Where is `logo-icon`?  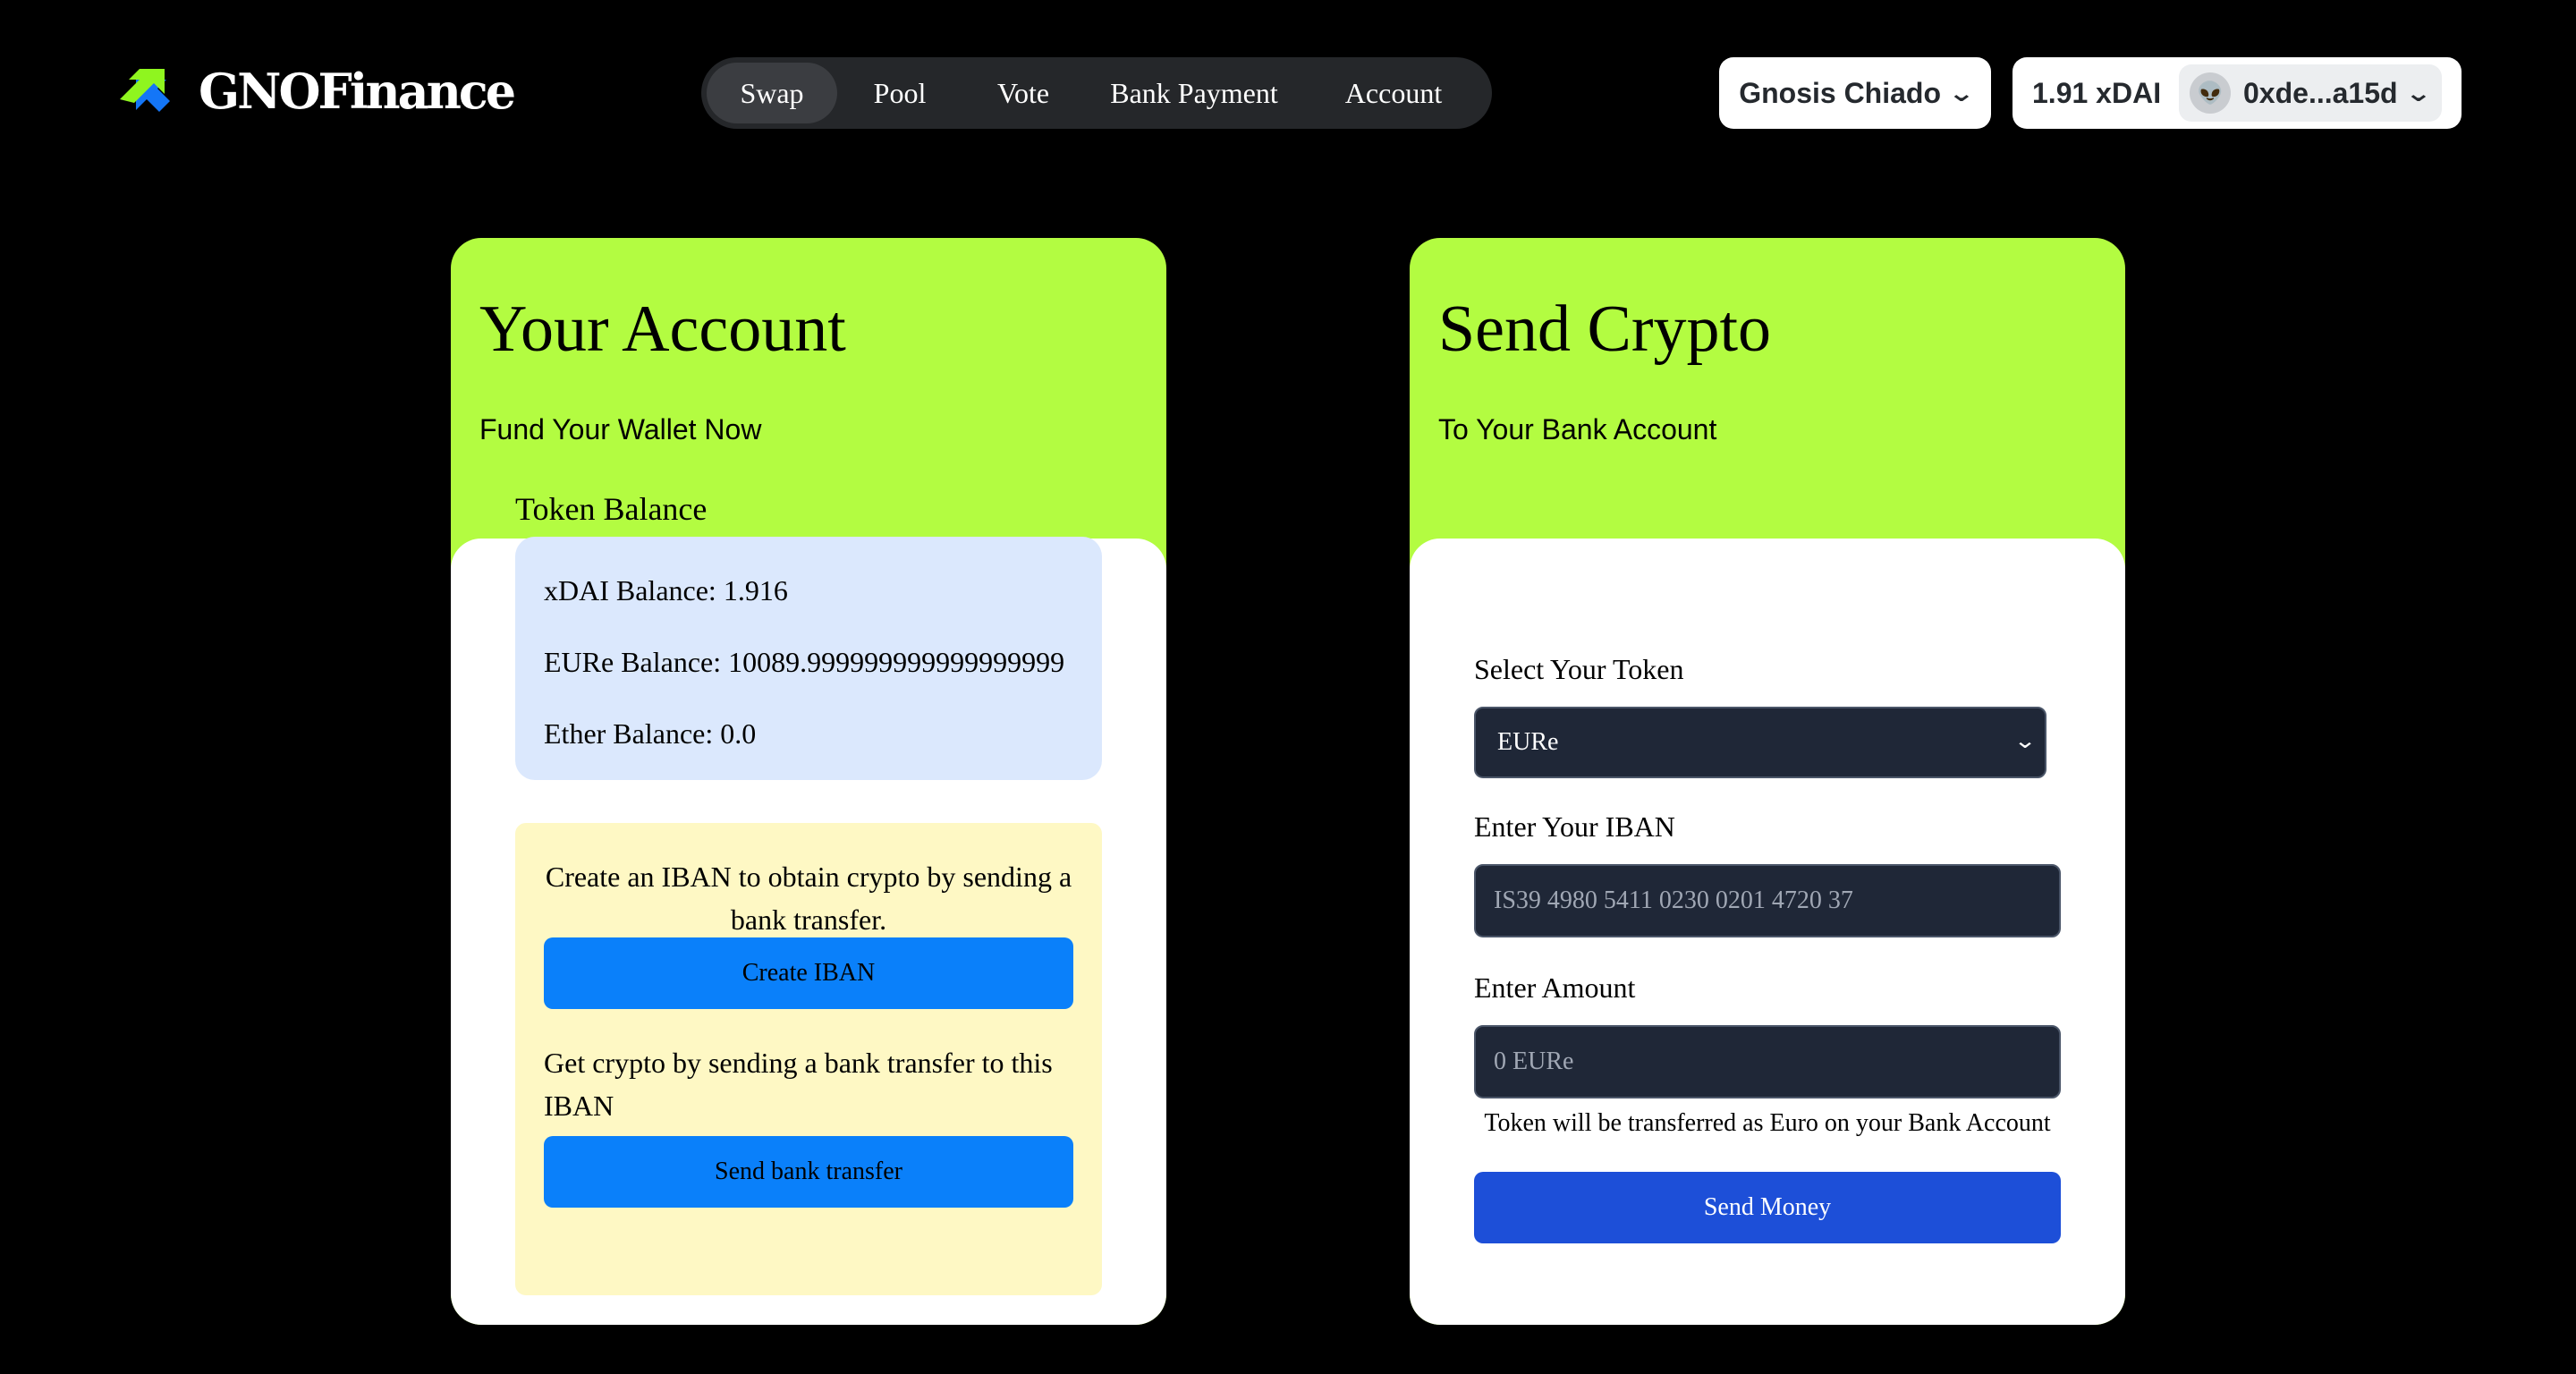
logo-icon is located at coordinates (145, 90).